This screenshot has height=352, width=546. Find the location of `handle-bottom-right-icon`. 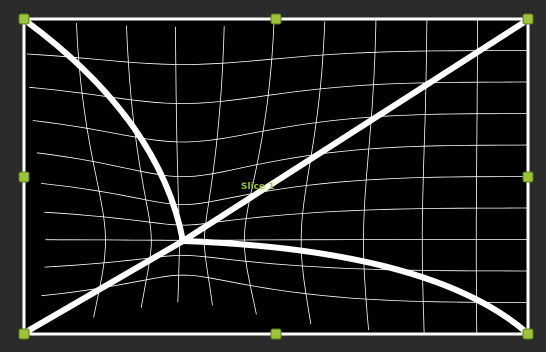

handle-bottom-right-icon is located at coordinates (528, 334).